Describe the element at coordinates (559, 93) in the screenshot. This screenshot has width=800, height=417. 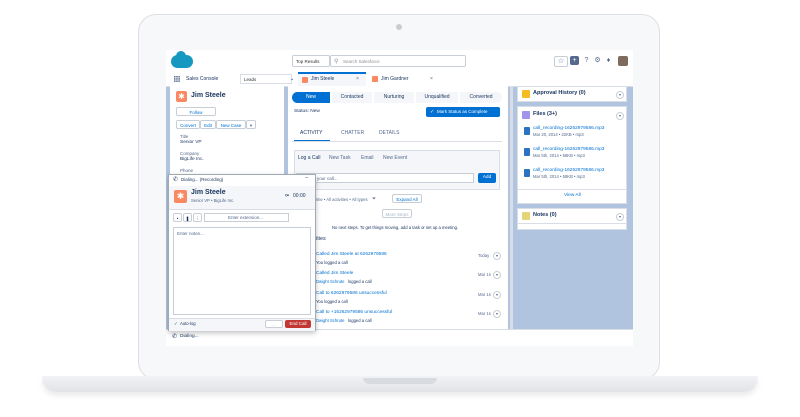
I see `card-title: Approval History (0)` at that location.